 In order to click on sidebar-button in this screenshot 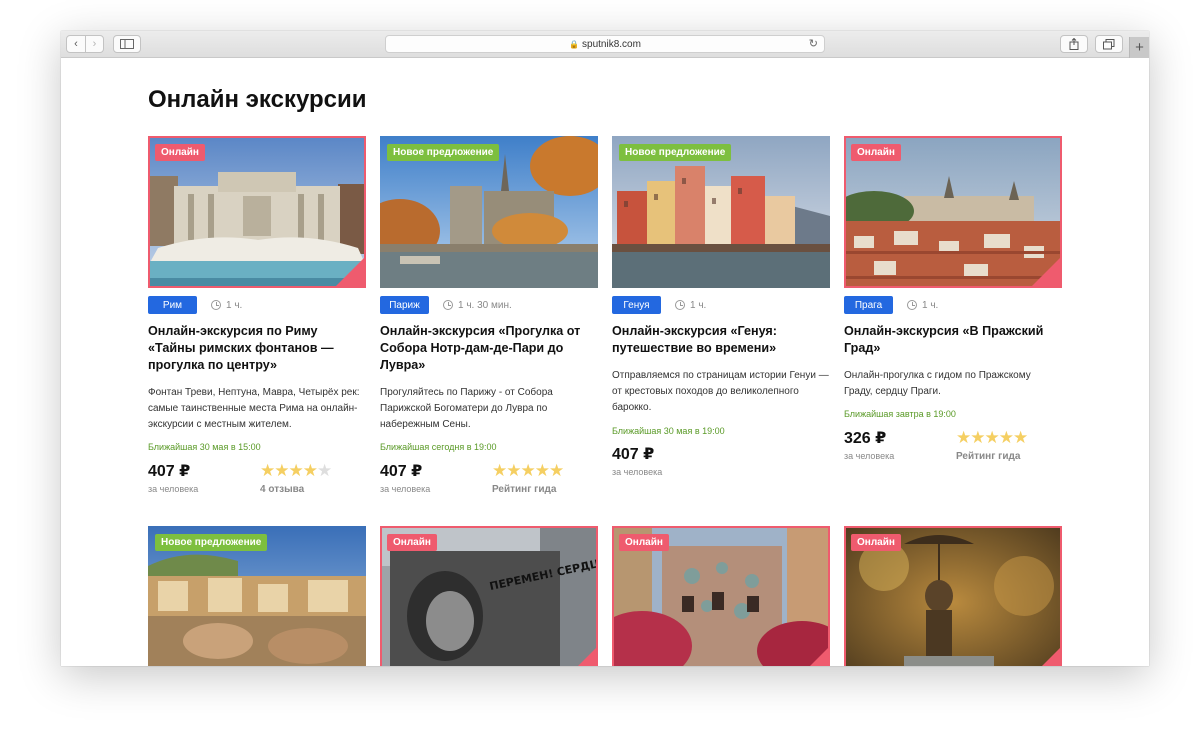, I will do `click(127, 44)`.